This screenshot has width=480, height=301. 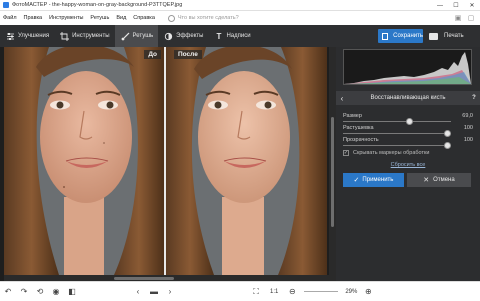 I want to click on apply-label: Применить, so click(x=378, y=180).